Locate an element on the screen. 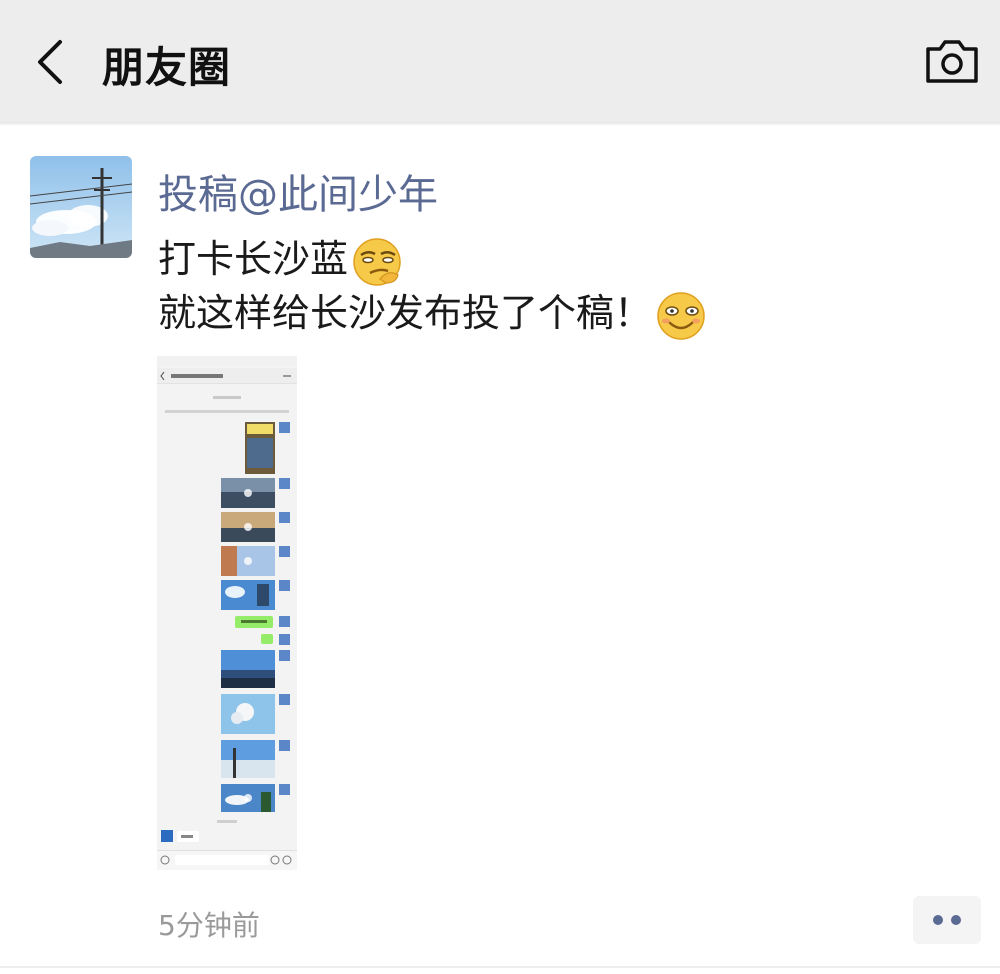 This screenshot has height=974, width=1000. post-text-line-2: 就这样给长沙发布投了个稿！ is located at coordinates (433, 312).